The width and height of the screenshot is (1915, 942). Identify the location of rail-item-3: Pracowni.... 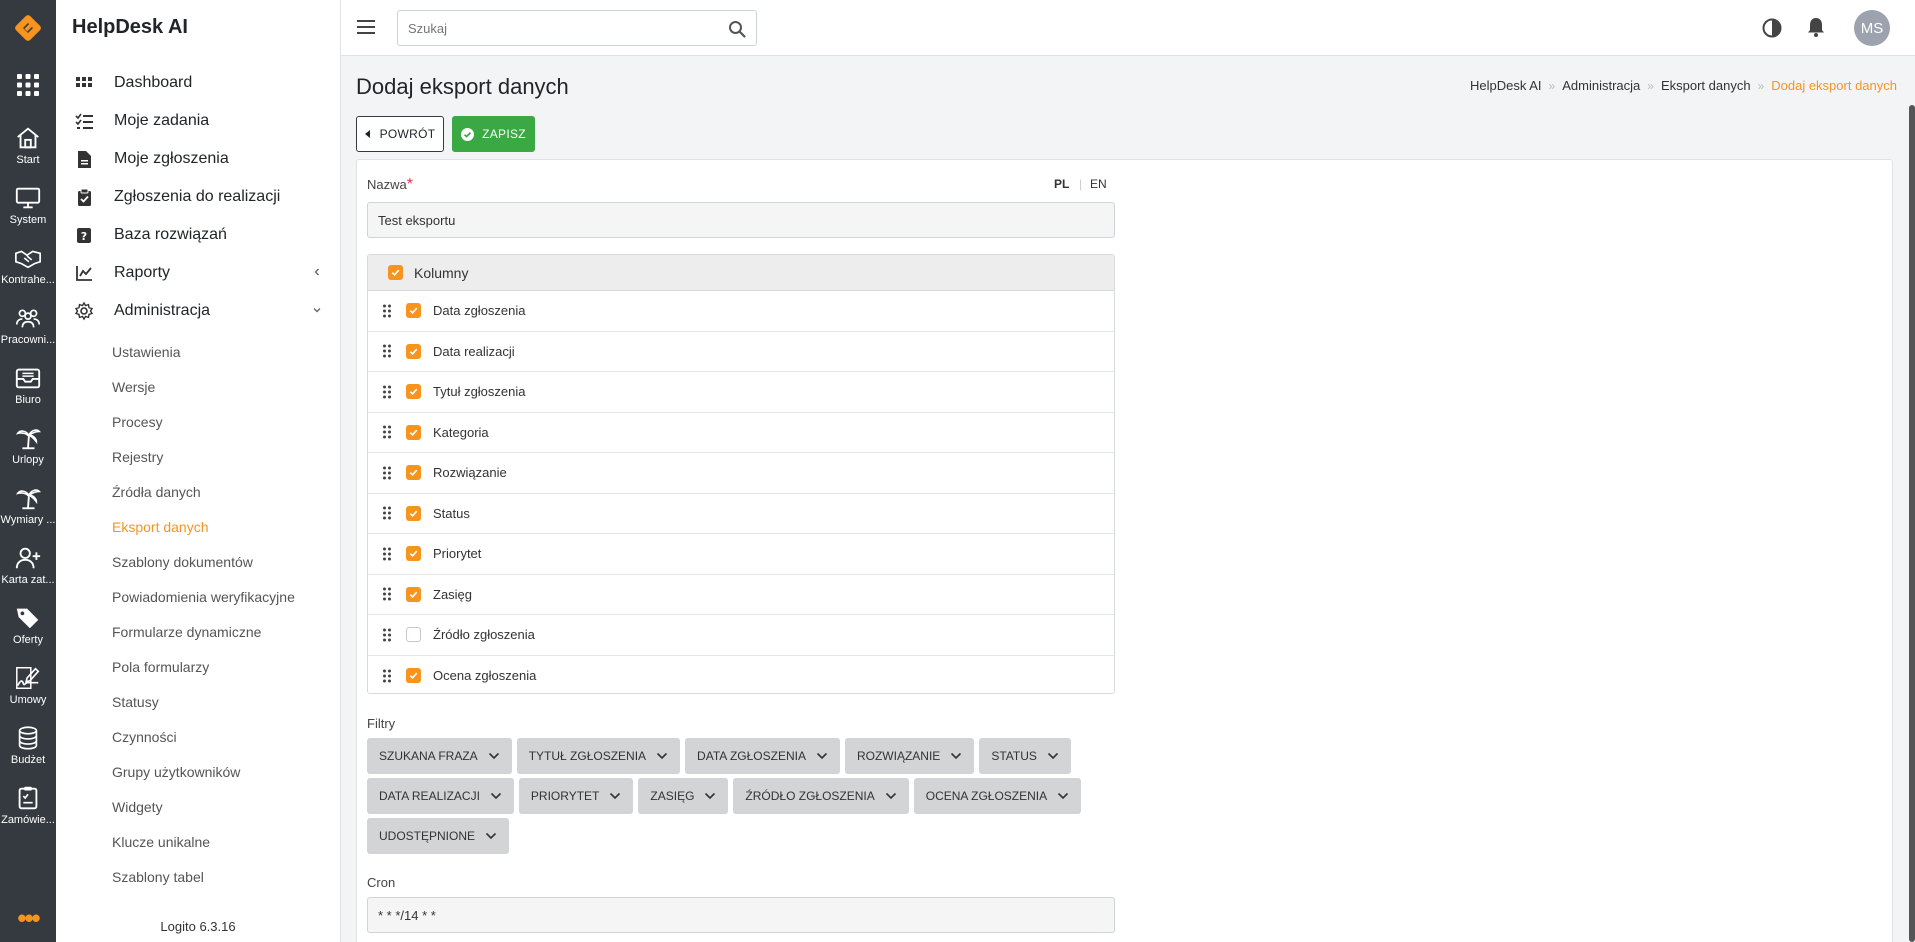
(28, 329).